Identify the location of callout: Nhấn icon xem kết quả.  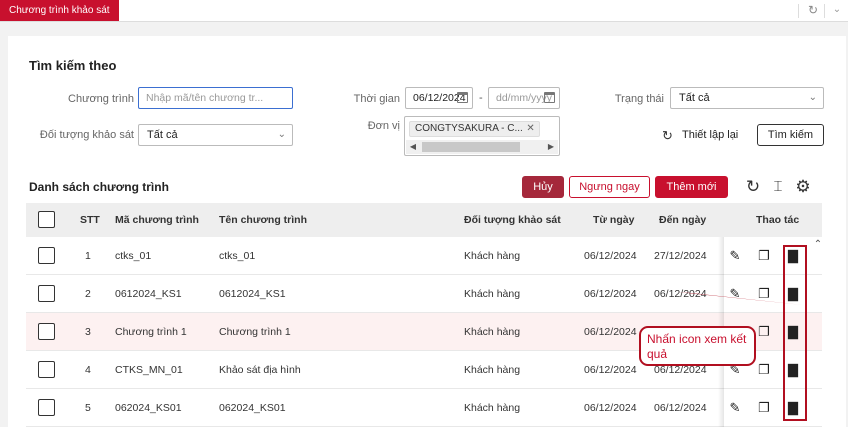
(697, 346).